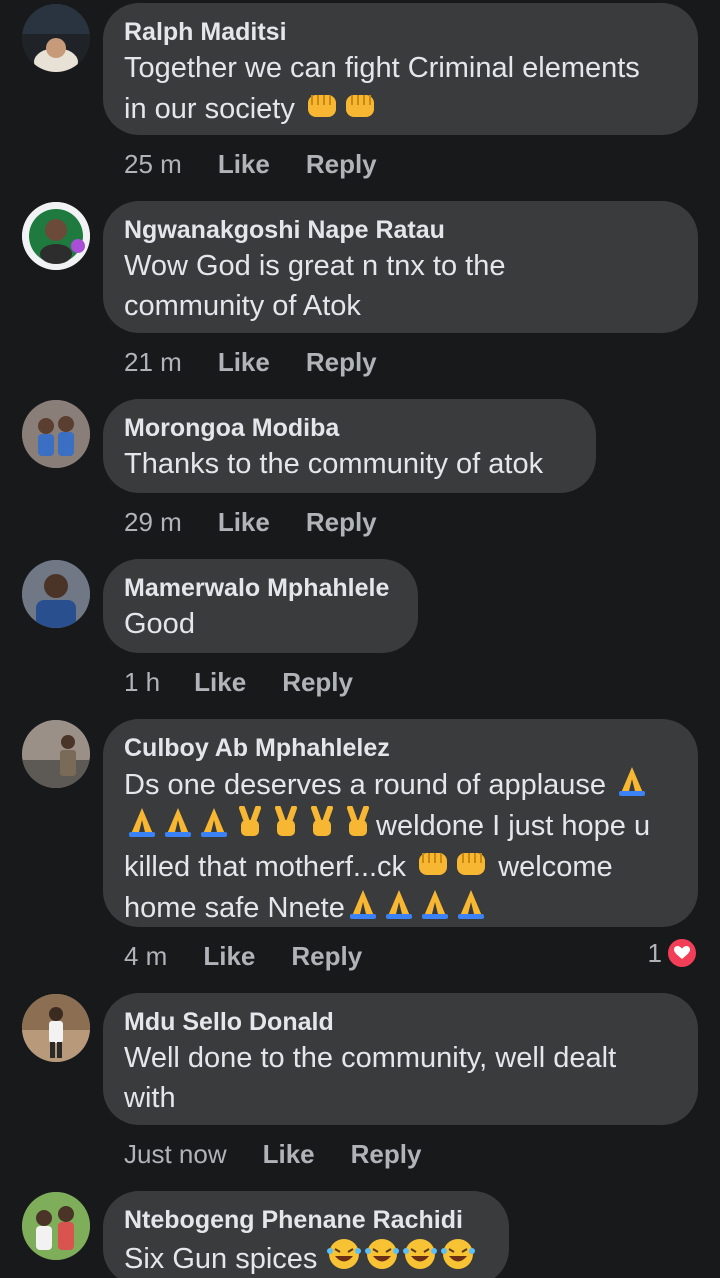  I want to click on comment-text-line: Wow God is great n tnx to the, so click(315, 266).